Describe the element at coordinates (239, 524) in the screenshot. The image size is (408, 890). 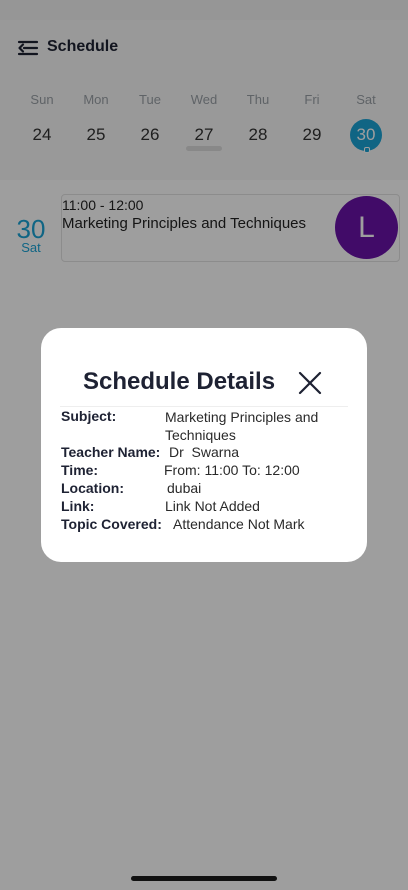
I see `topic-value: Attendance Not Mark` at that location.